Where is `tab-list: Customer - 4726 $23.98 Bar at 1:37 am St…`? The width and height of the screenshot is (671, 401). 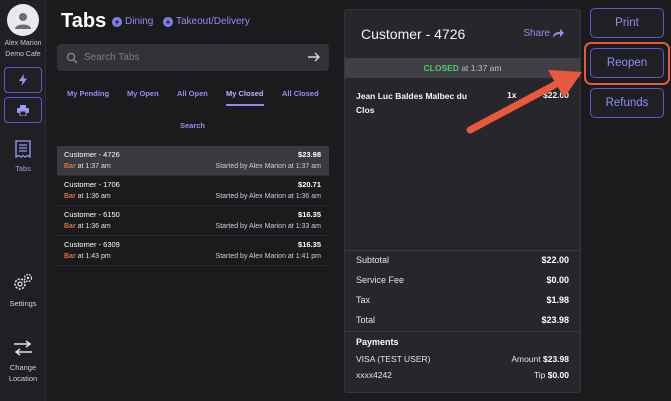 tab-list: Customer - 4726 $23.98 Bar at 1:37 am St… is located at coordinates (193, 206).